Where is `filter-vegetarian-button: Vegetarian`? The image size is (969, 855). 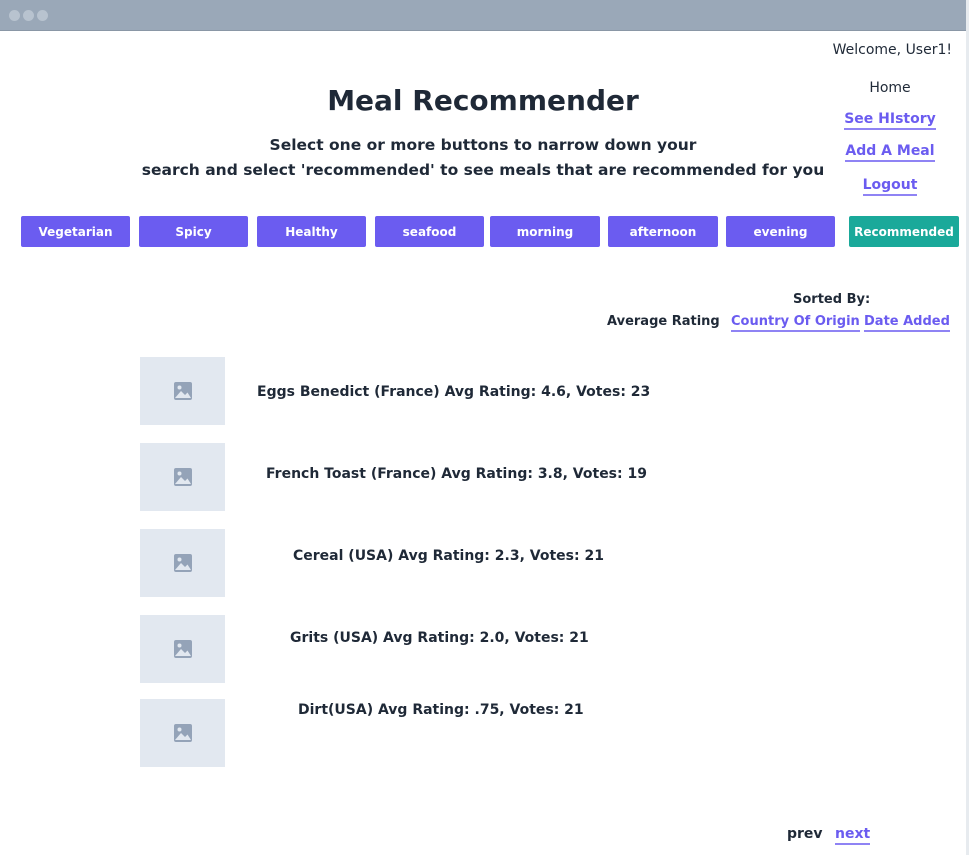 filter-vegetarian-button: Vegetarian is located at coordinates (75, 231).